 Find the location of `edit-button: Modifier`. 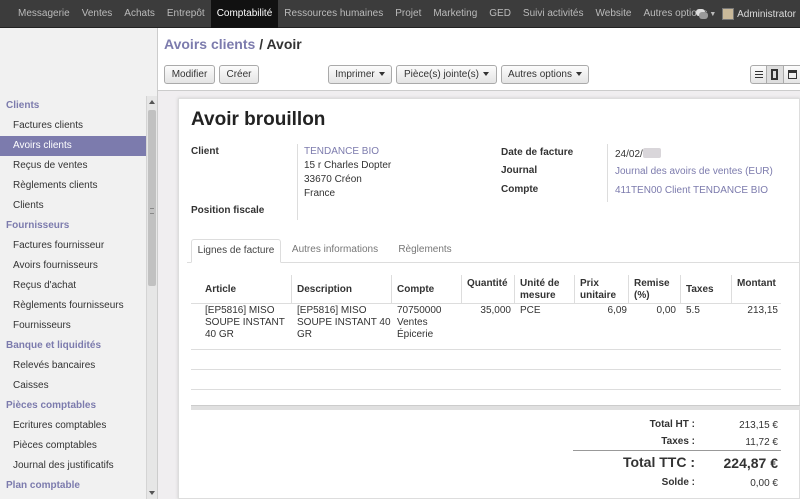

edit-button: Modifier is located at coordinates (189, 74).